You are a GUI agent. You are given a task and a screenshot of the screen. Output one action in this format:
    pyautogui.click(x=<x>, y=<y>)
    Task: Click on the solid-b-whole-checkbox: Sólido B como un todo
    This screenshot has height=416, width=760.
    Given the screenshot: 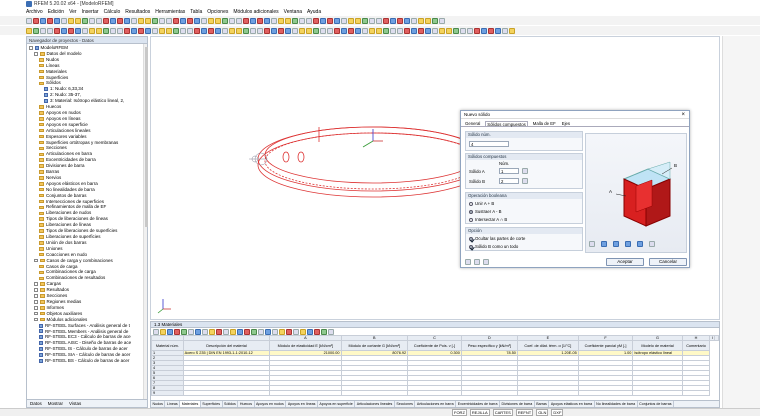 What is the action you would take?
    pyautogui.click(x=493, y=246)
    